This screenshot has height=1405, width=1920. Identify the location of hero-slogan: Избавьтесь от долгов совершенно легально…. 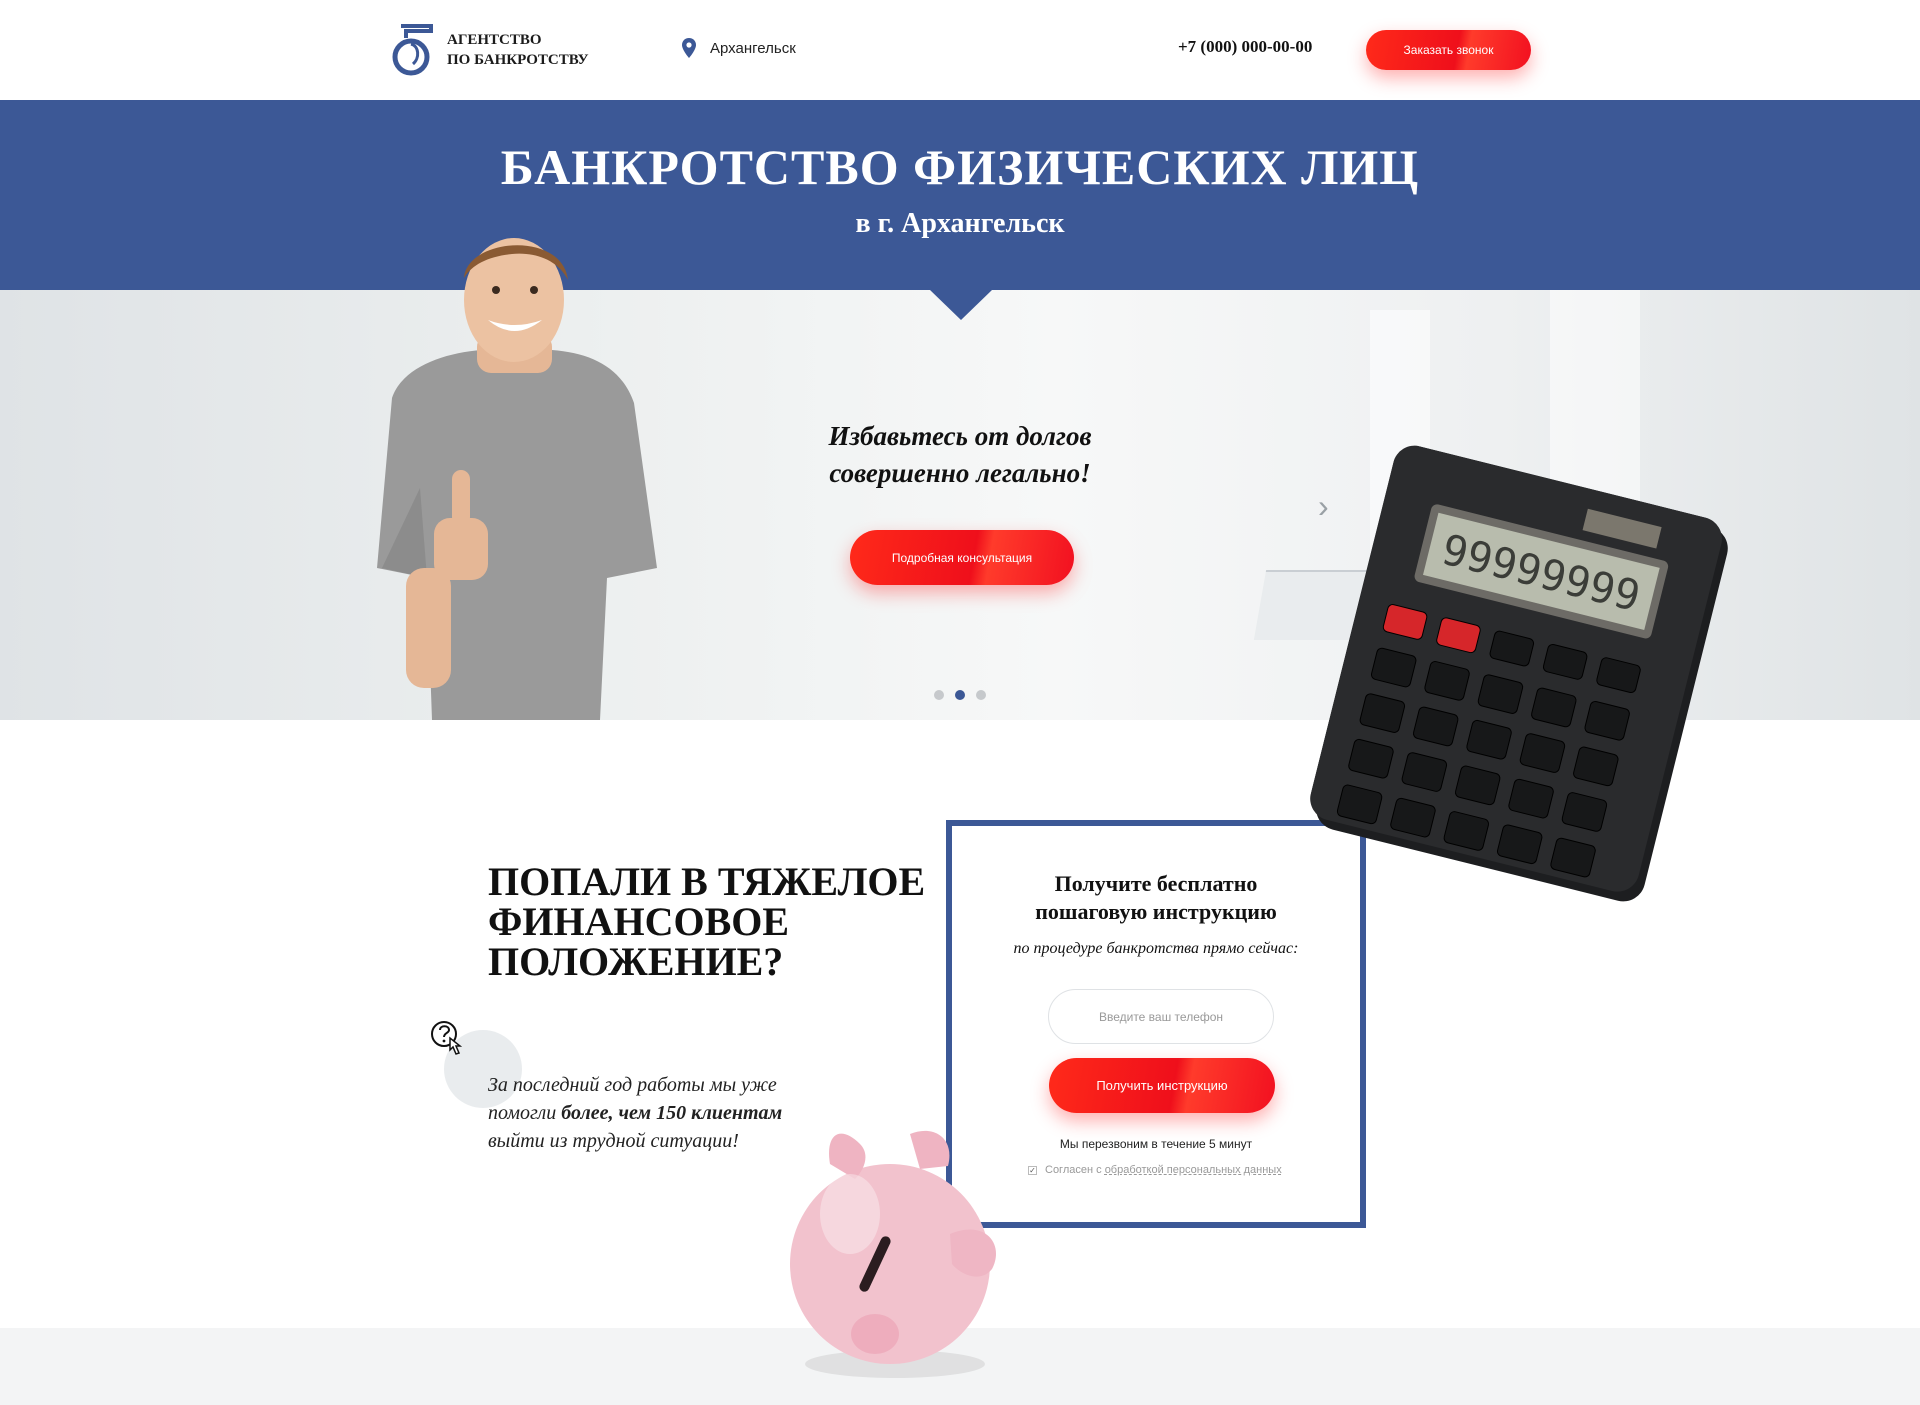
(960, 455).